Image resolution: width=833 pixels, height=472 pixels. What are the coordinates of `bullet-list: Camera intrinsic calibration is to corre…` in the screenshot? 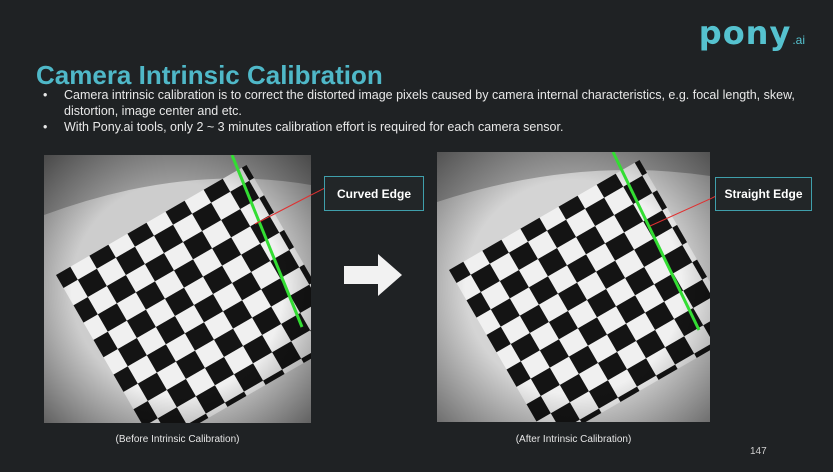 It's located at (425, 111).